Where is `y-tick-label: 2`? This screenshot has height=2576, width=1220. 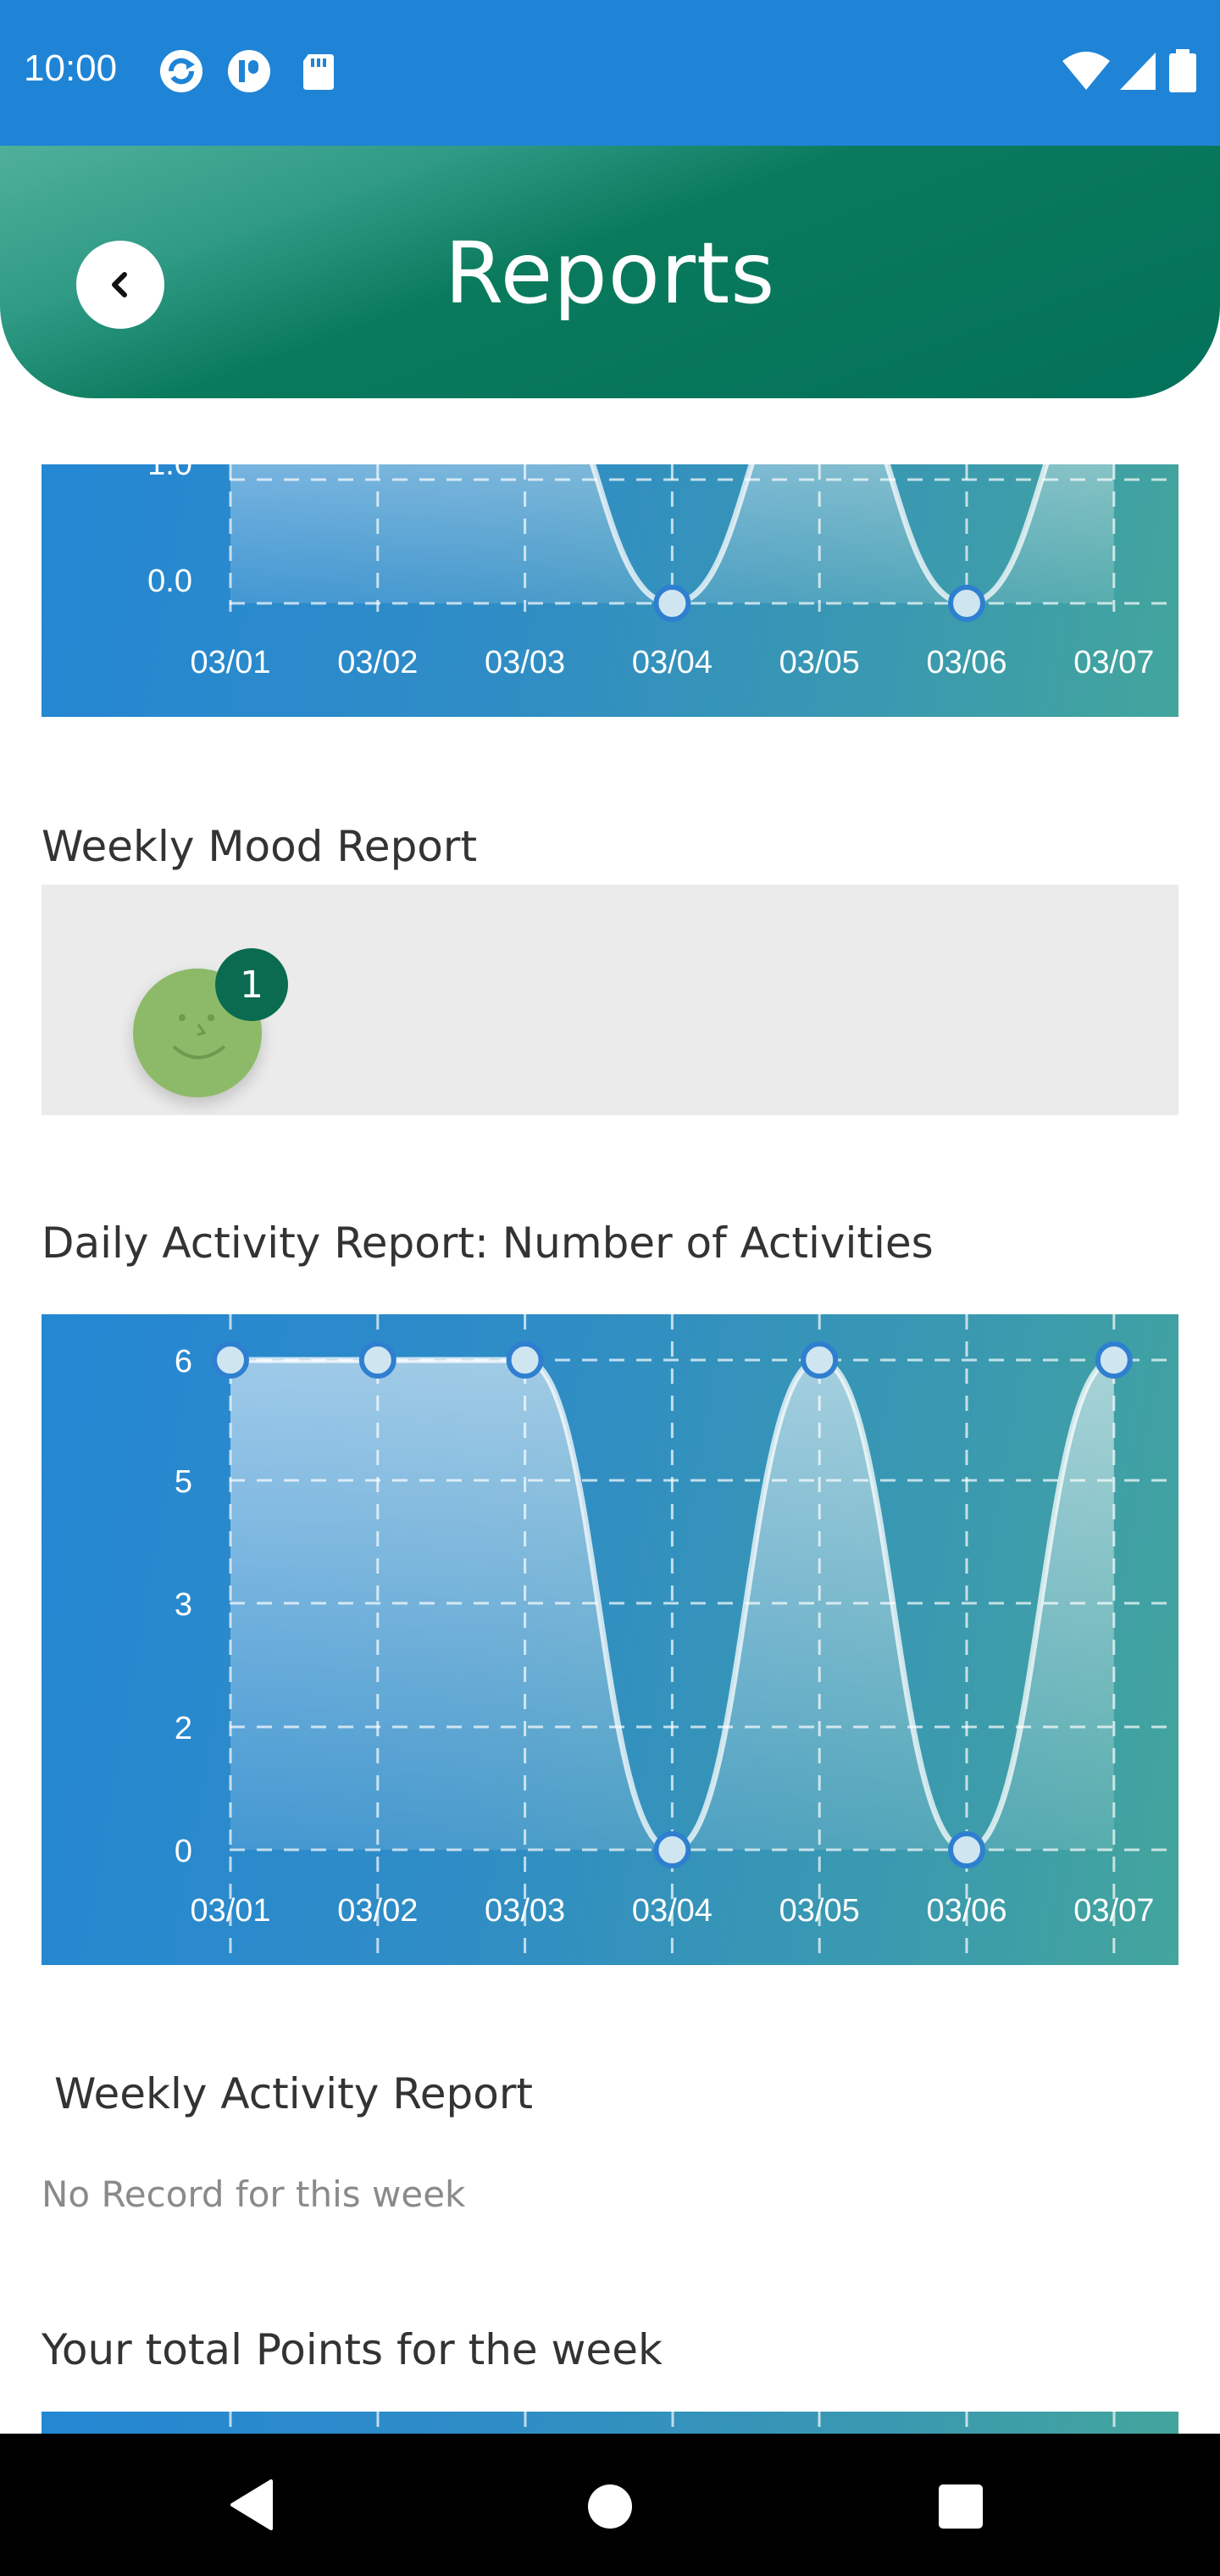
y-tick-label: 2 is located at coordinates (183, 1728).